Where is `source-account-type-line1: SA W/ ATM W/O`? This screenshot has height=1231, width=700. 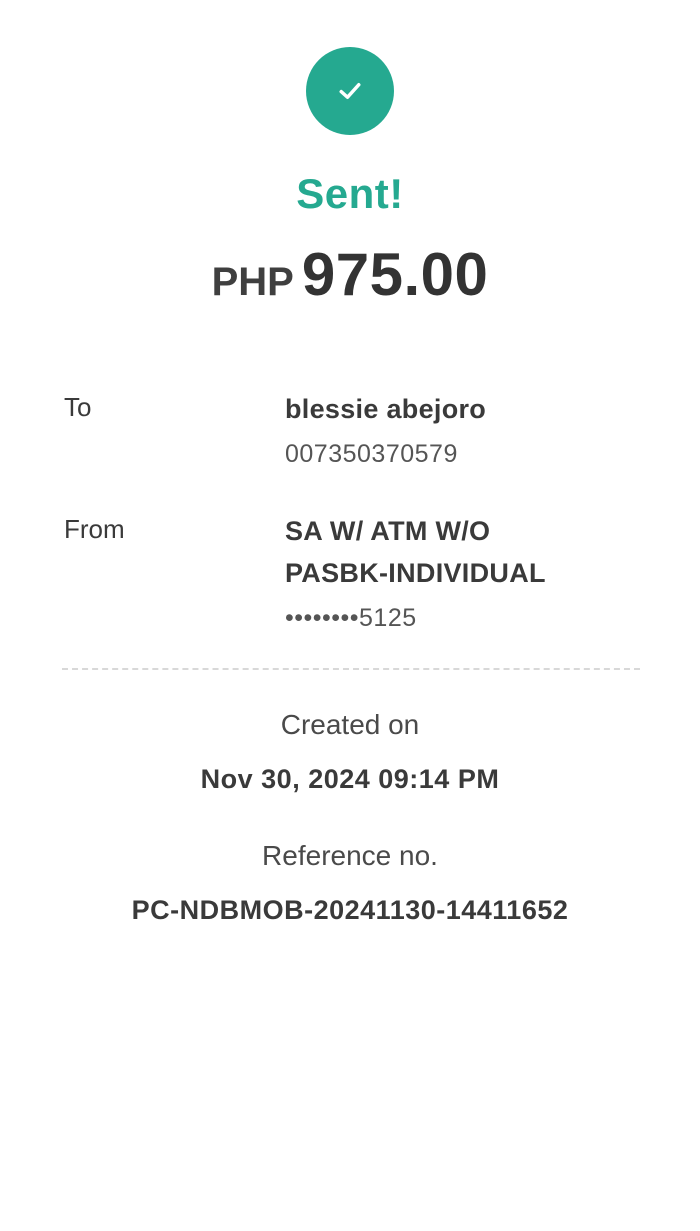
source-account-type-line1: SA W/ ATM W/O is located at coordinates (388, 531).